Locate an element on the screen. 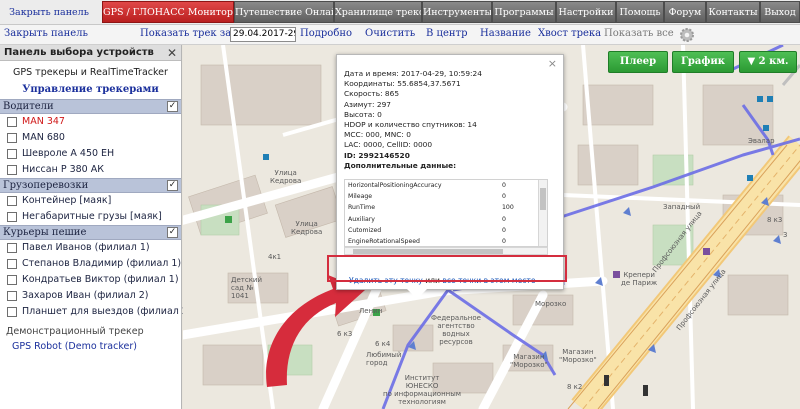 This screenshot has width=800, height=409. house-number: 6 к4 is located at coordinates (383, 344).